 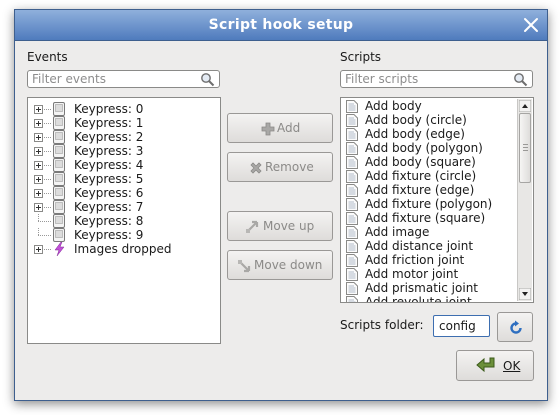 What do you see at coordinates (415, 134) in the screenshot?
I see `script-label: Add body (edge)` at bounding box center [415, 134].